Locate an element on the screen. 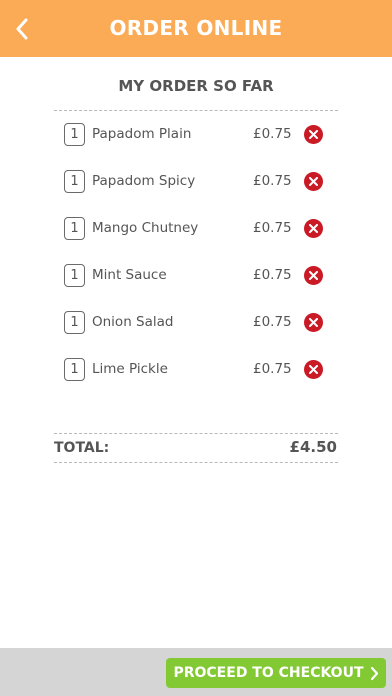  order-item: 1 Lime Pickle £0.75 is located at coordinates (196, 370).